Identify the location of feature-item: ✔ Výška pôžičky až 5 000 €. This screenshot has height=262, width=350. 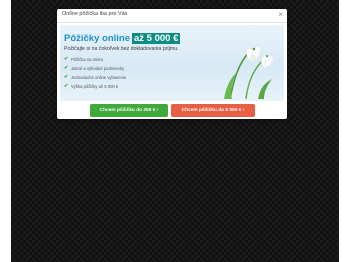
(91, 86).